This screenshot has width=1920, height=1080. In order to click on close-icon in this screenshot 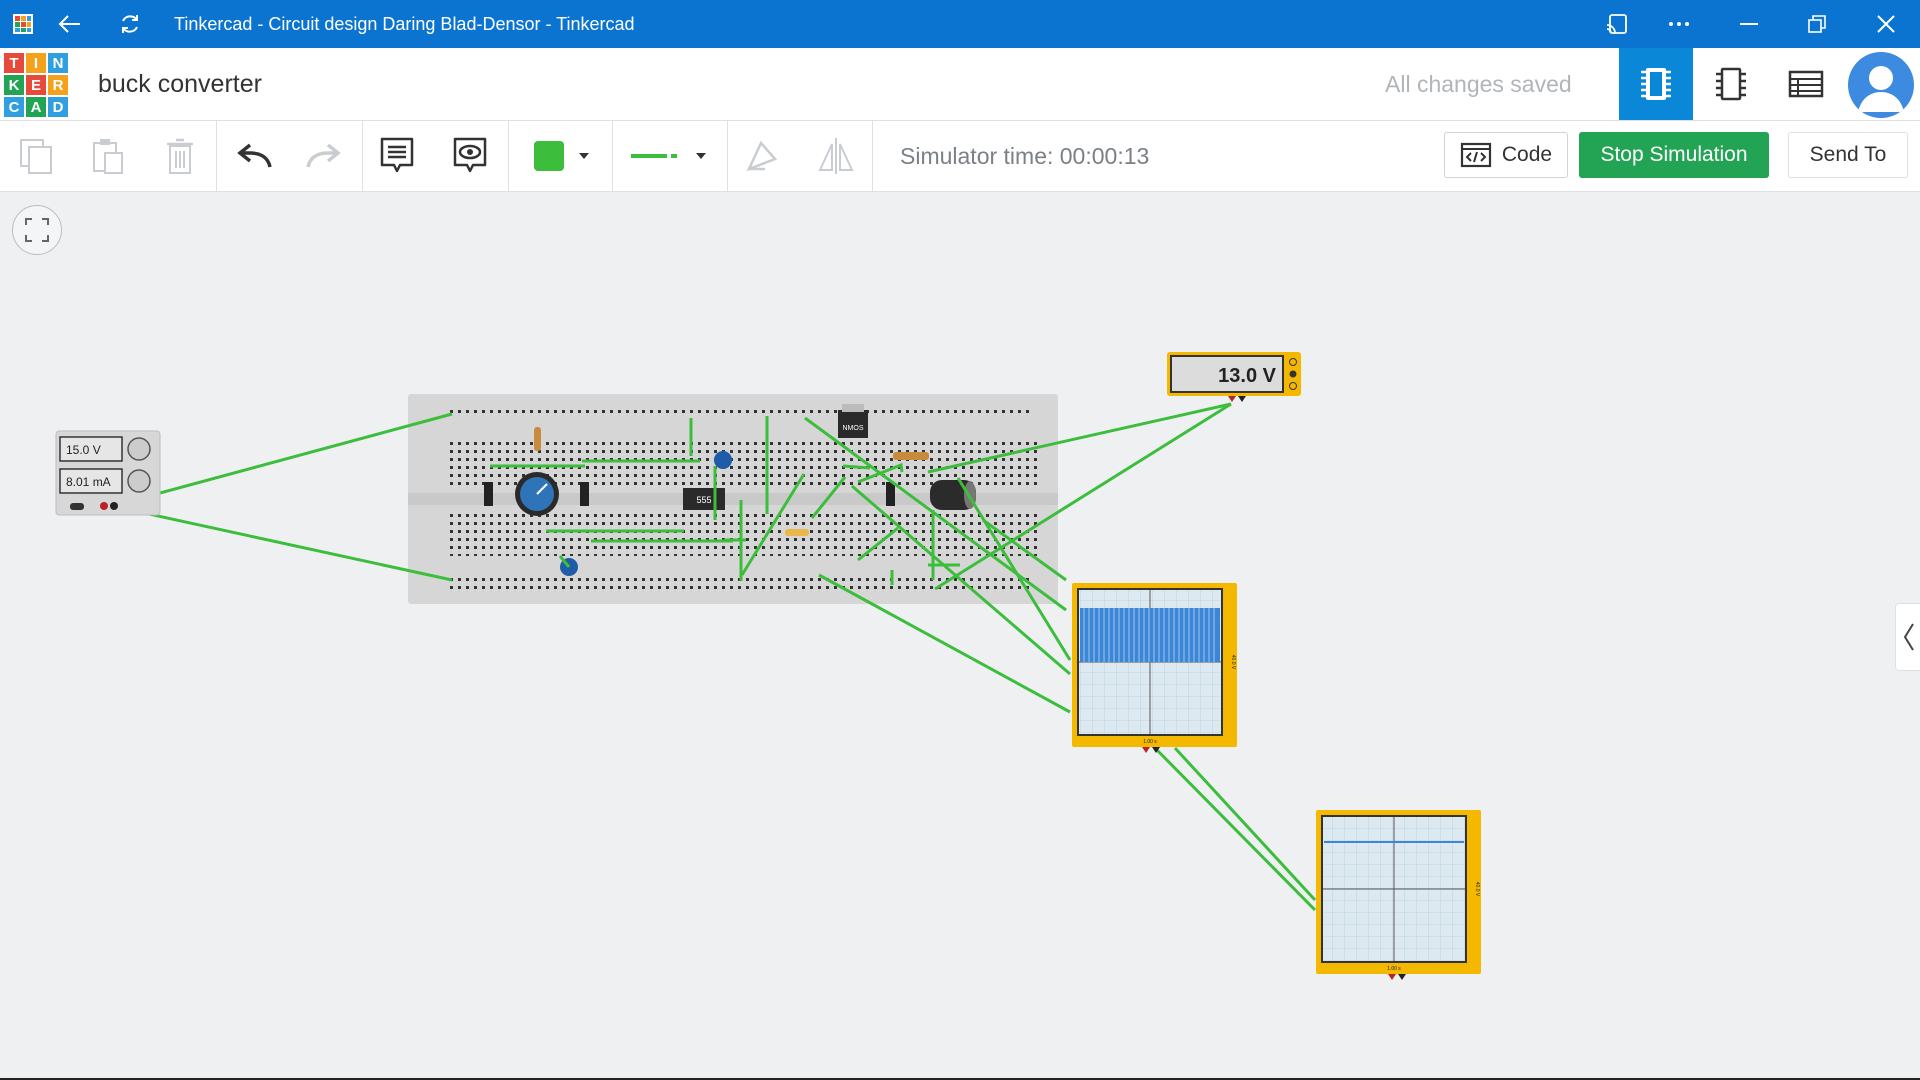, I will do `click(1886, 24)`.